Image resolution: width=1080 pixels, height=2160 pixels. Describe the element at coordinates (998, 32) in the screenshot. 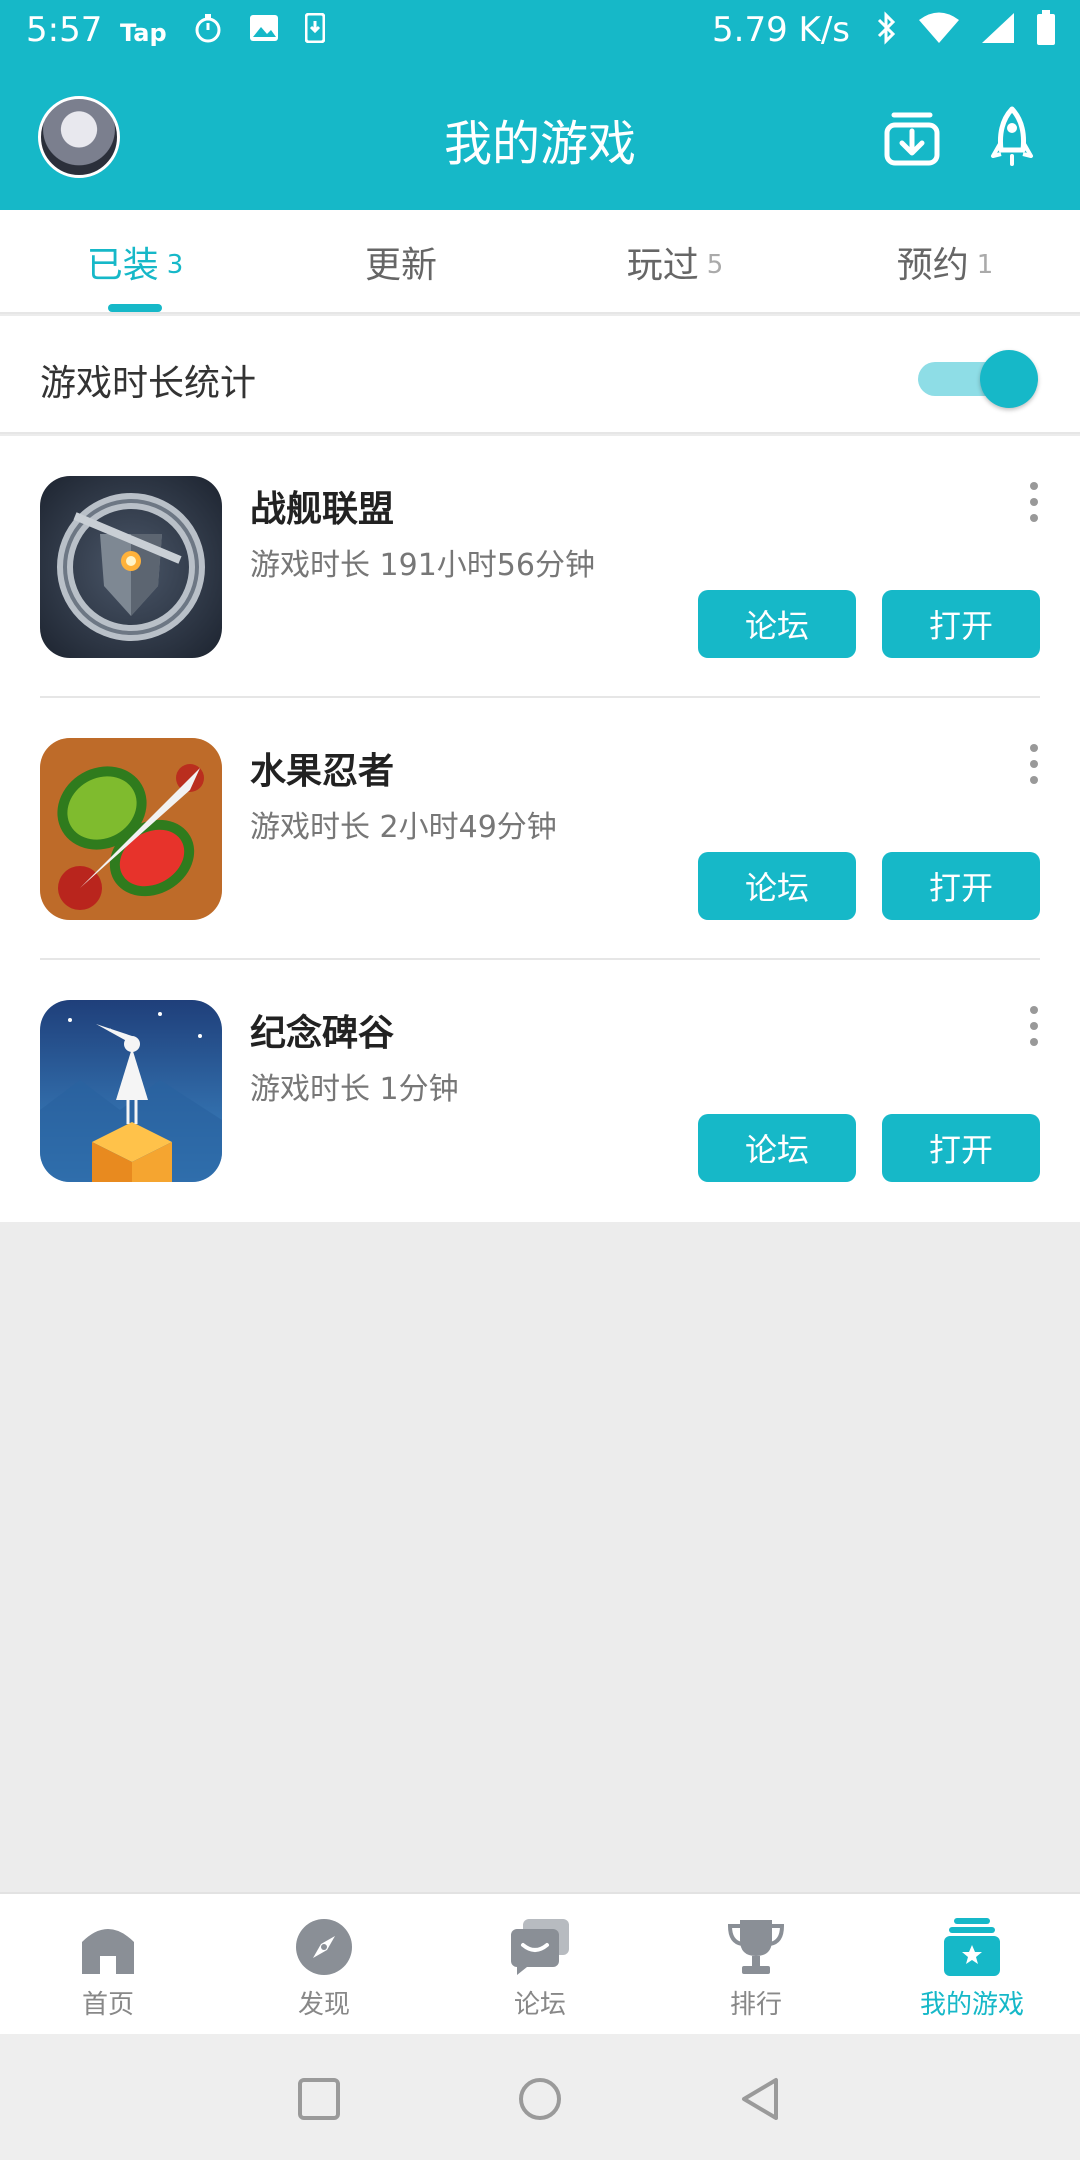

I see `signal-icon` at that location.